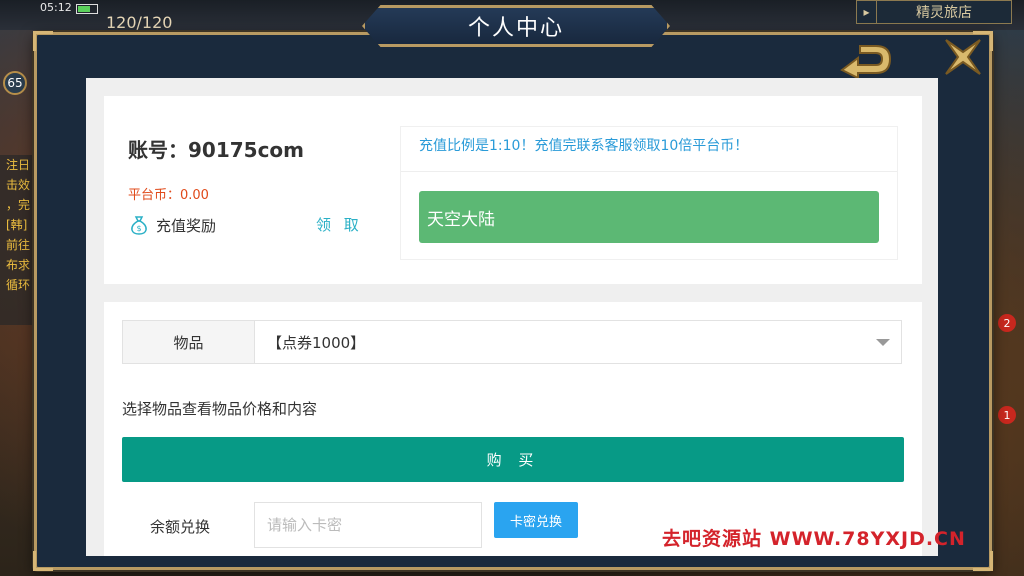  Describe the element at coordinates (944, 13) in the screenshot. I see `shop-label: 精灵旅店` at that location.